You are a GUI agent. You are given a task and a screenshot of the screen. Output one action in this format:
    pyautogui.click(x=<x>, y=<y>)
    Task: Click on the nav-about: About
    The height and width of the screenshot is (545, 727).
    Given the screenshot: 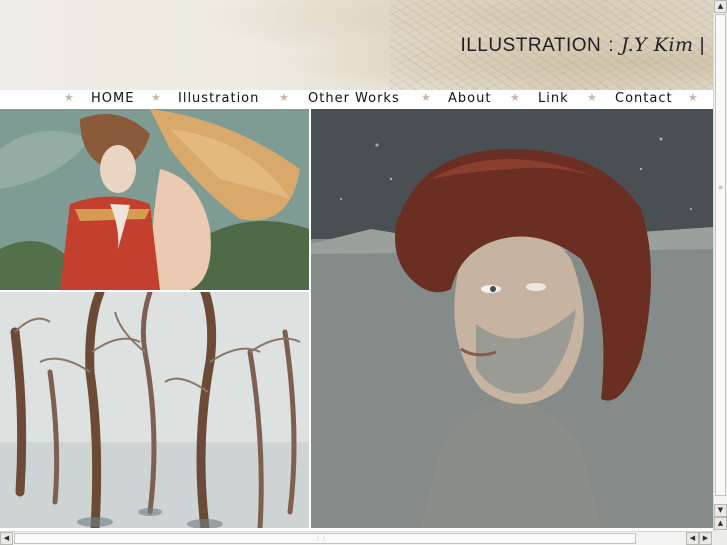 What is the action you would take?
    pyautogui.click(x=469, y=98)
    